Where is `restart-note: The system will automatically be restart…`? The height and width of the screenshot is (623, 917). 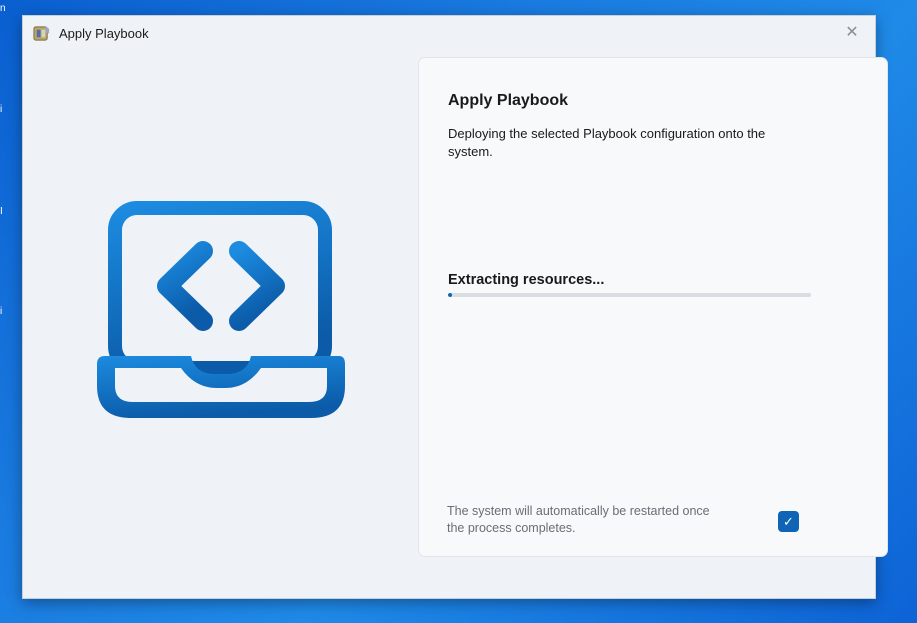 restart-note: The system will automatically be restart… is located at coordinates (578, 519).